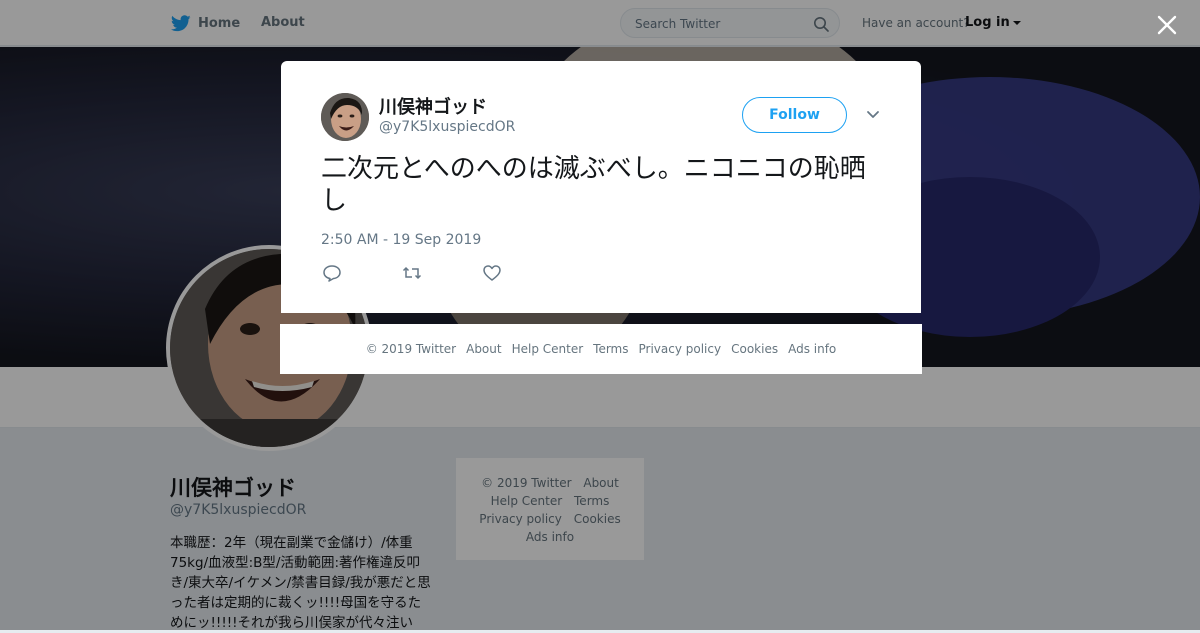  What do you see at coordinates (593, 185) in the screenshot?
I see `tweet-text: 二次元とへのへのは滅ぶべし。ニコニコの恥晒し` at bounding box center [593, 185].